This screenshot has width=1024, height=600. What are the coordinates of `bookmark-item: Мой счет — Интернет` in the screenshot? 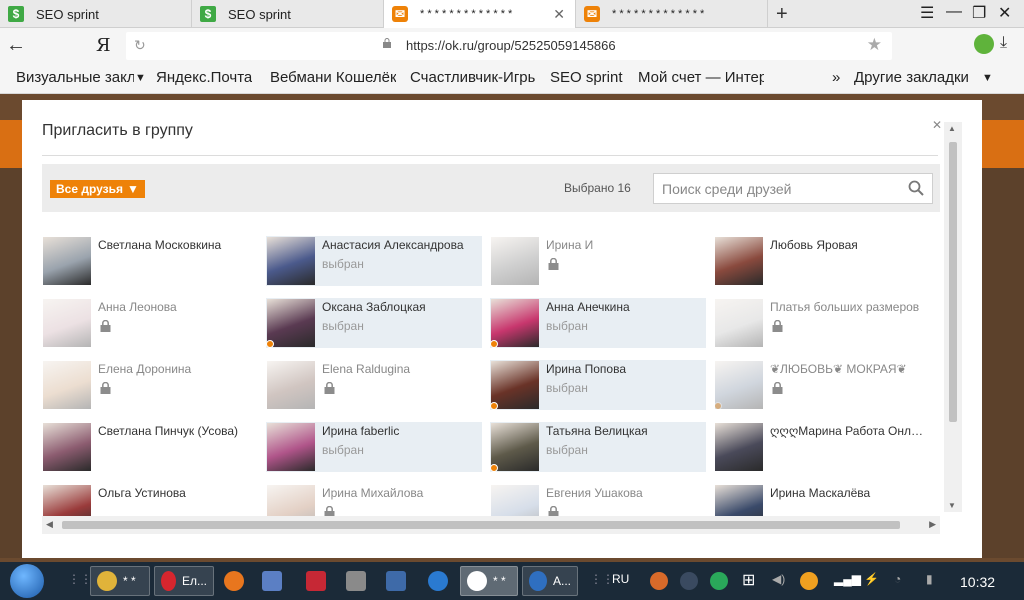 It's located at (701, 77).